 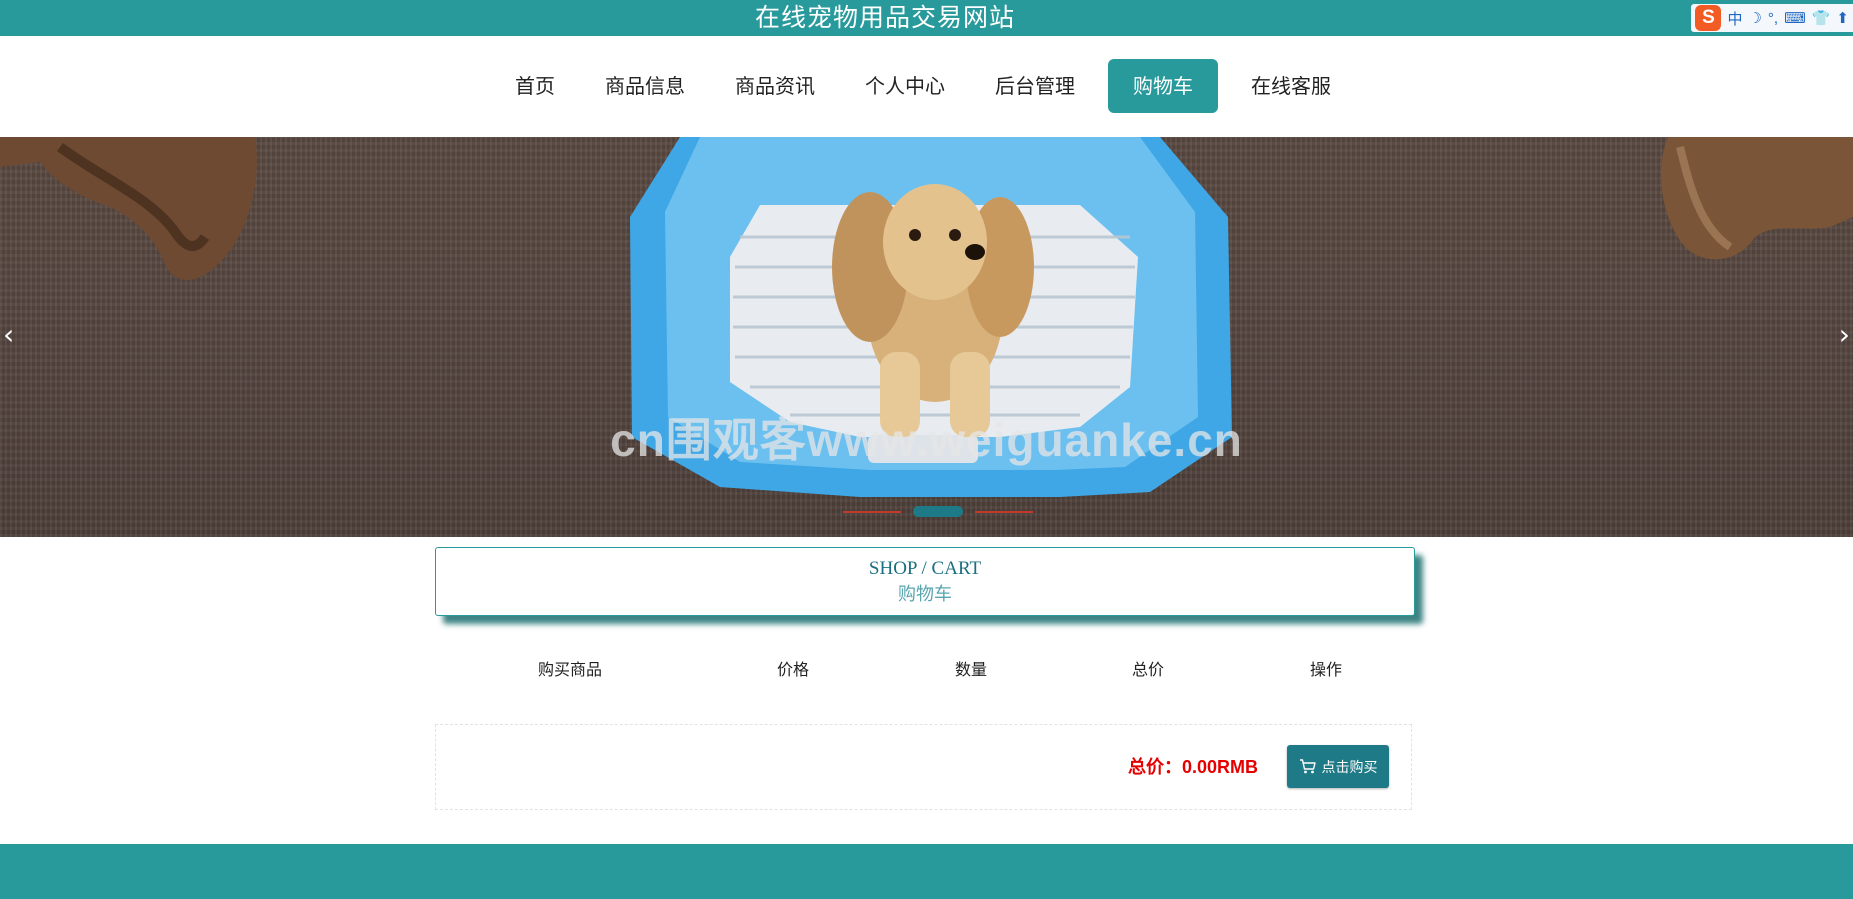 What do you see at coordinates (926, 871) in the screenshot?
I see `page-footer` at bounding box center [926, 871].